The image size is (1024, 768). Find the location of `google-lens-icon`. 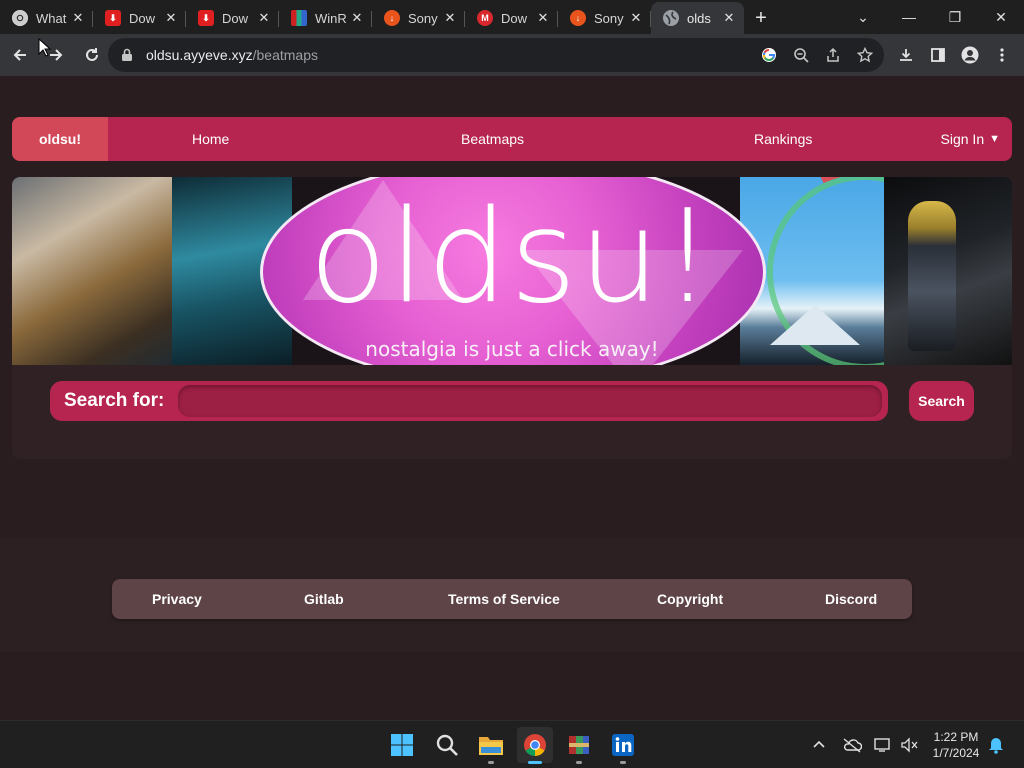

google-lens-icon is located at coordinates (769, 55).